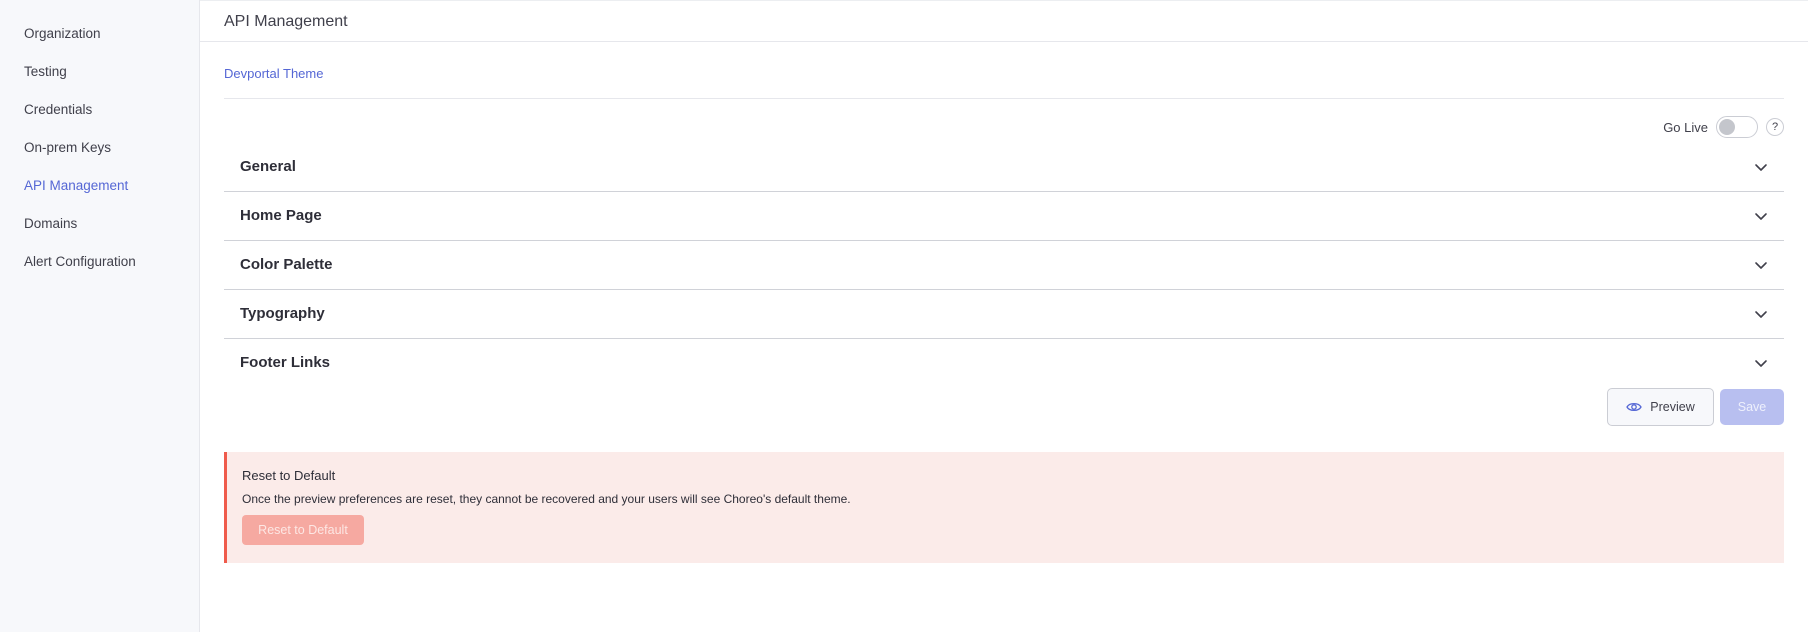 The width and height of the screenshot is (1808, 632). What do you see at coordinates (268, 166) in the screenshot?
I see `accordion-title: General` at bounding box center [268, 166].